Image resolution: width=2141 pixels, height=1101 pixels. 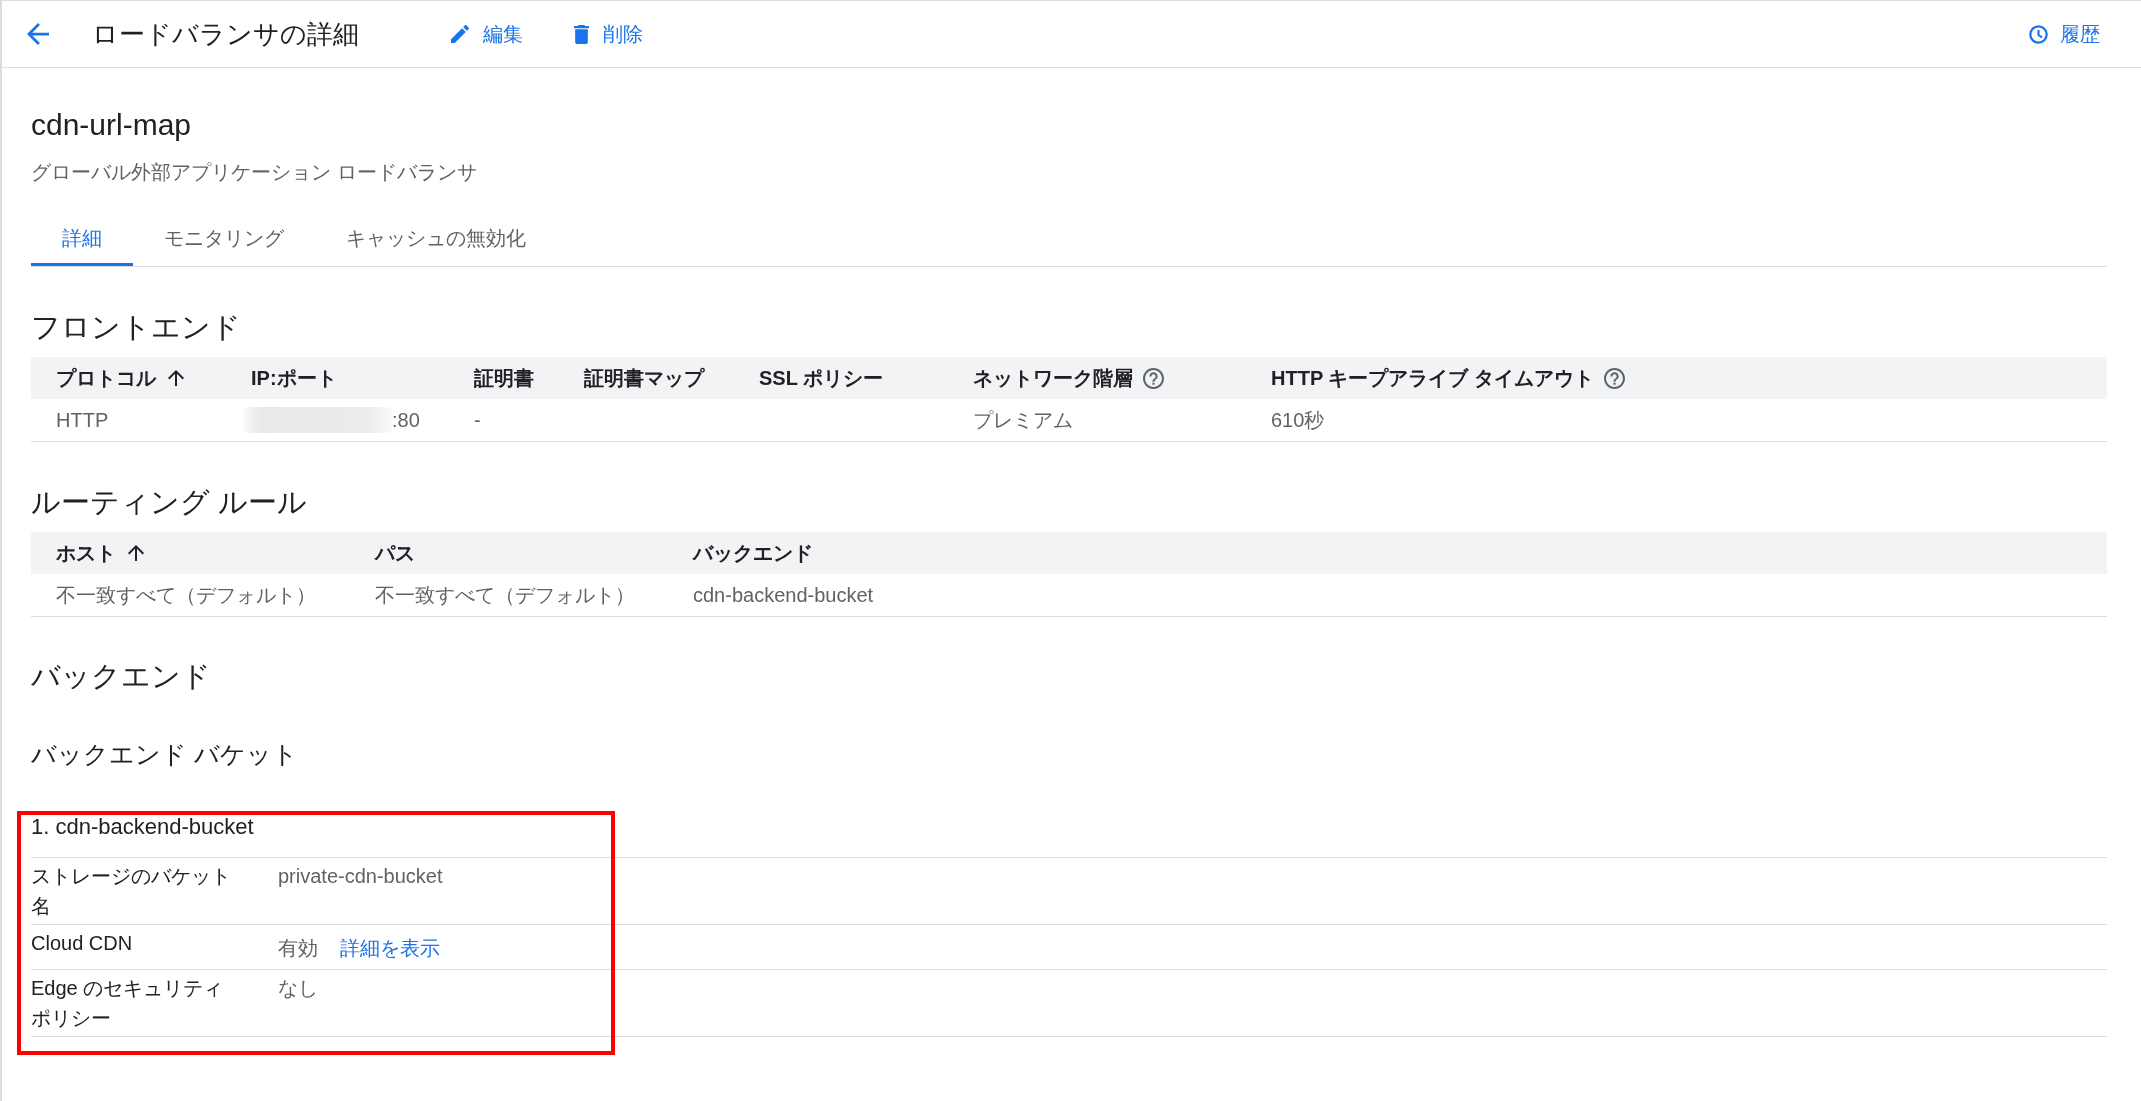 I want to click on edit-button: 編集, so click(x=487, y=34).